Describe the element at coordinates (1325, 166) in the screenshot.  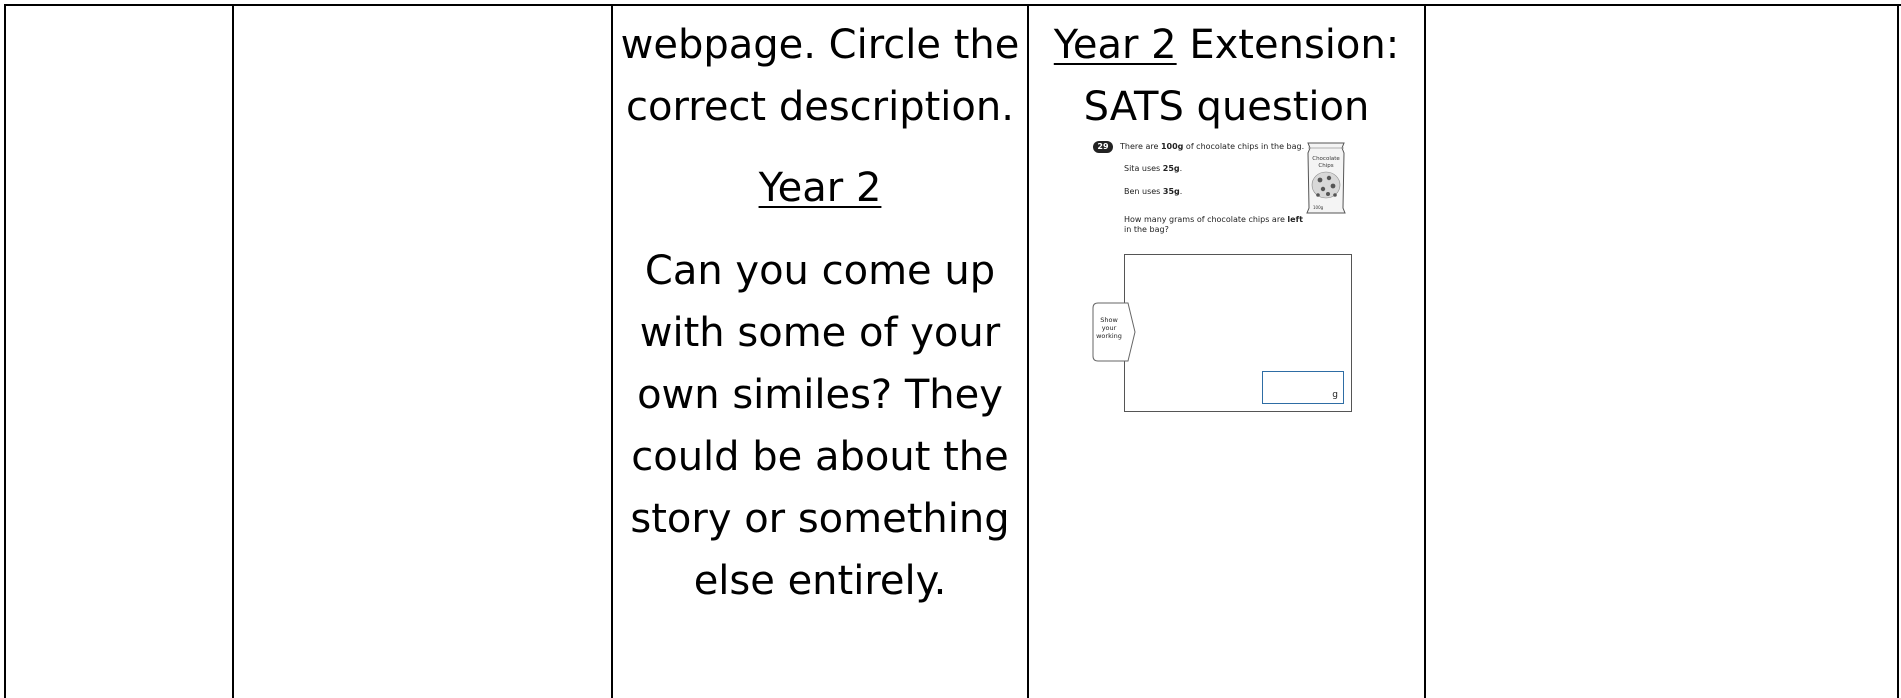
I see `bag-label: Chips` at that location.